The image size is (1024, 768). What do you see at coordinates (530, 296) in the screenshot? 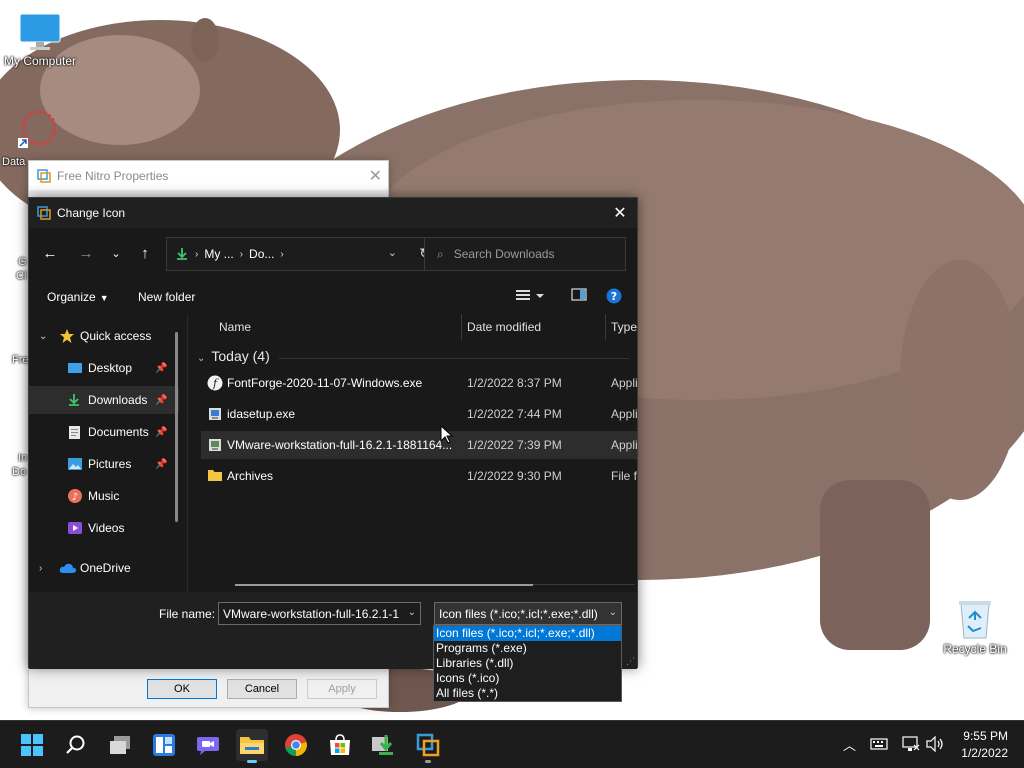
I see `view-options-icon` at bounding box center [530, 296].